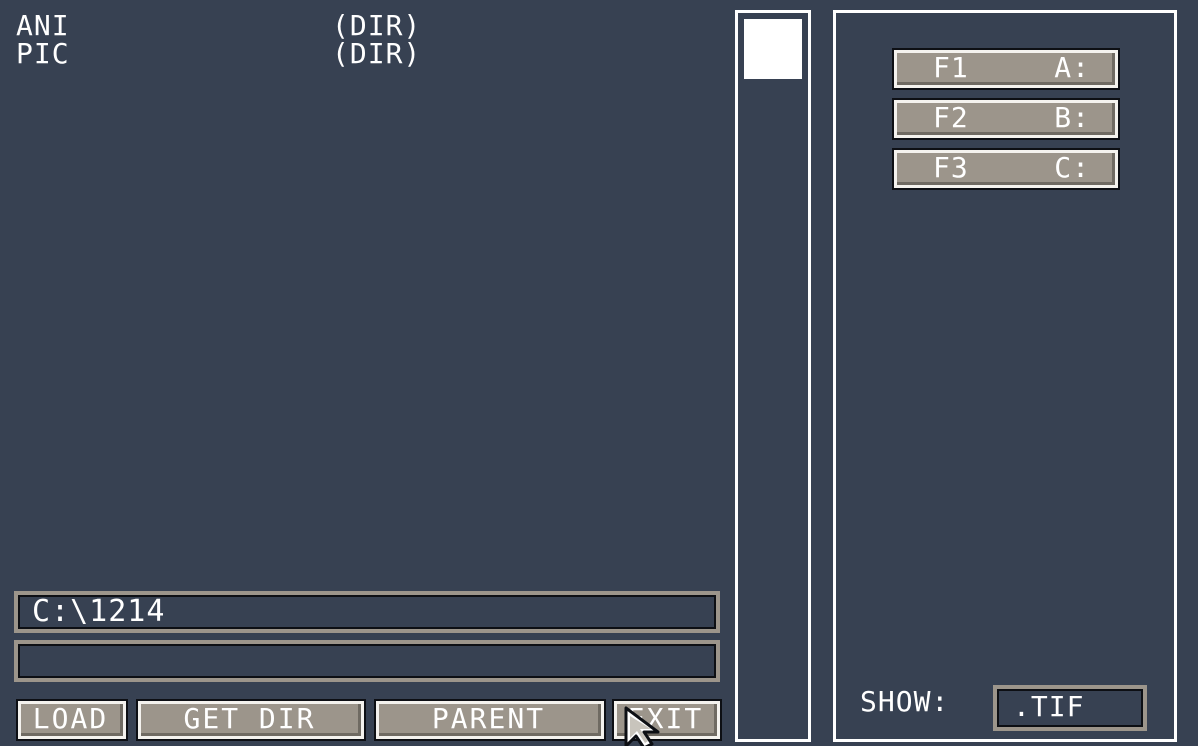  Describe the element at coordinates (43, 25) in the screenshot. I see `file-name: ANI` at that location.